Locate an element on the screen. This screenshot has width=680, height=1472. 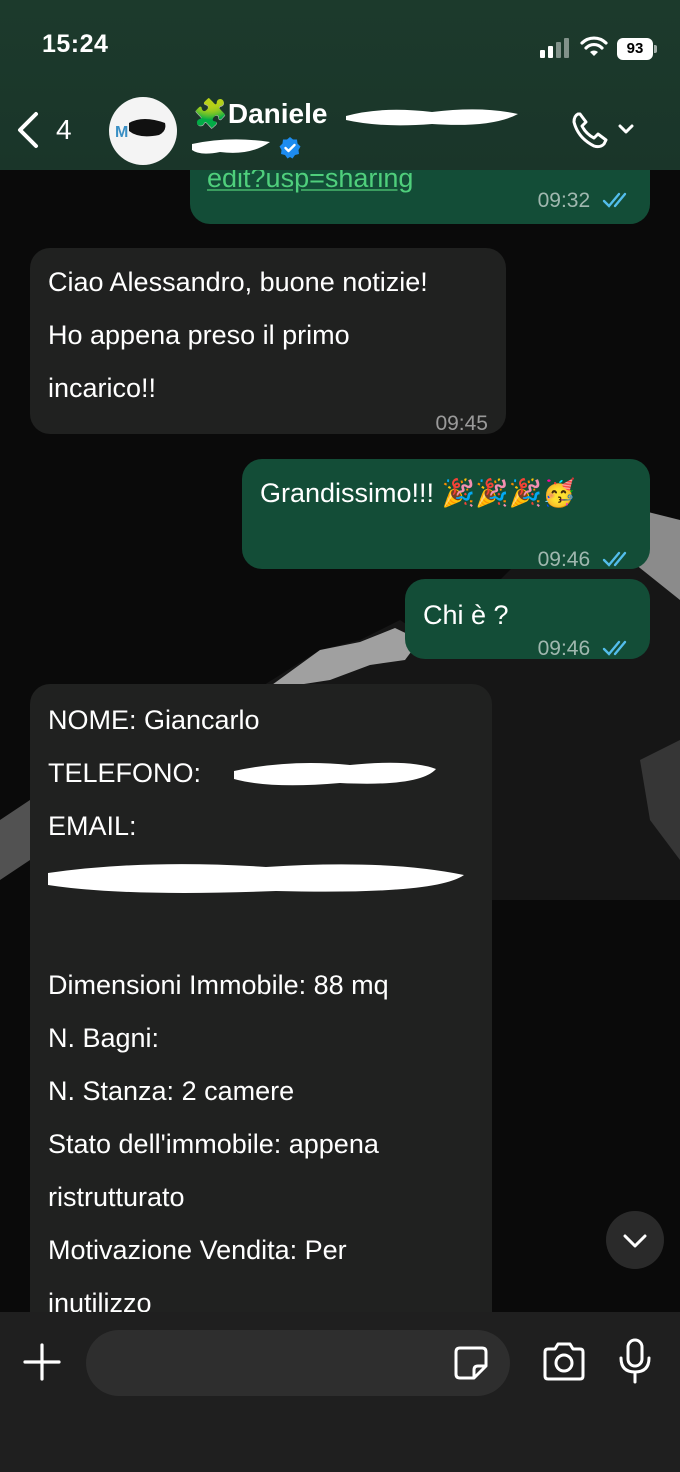
status-time: 15:24 is located at coordinates (75, 44).